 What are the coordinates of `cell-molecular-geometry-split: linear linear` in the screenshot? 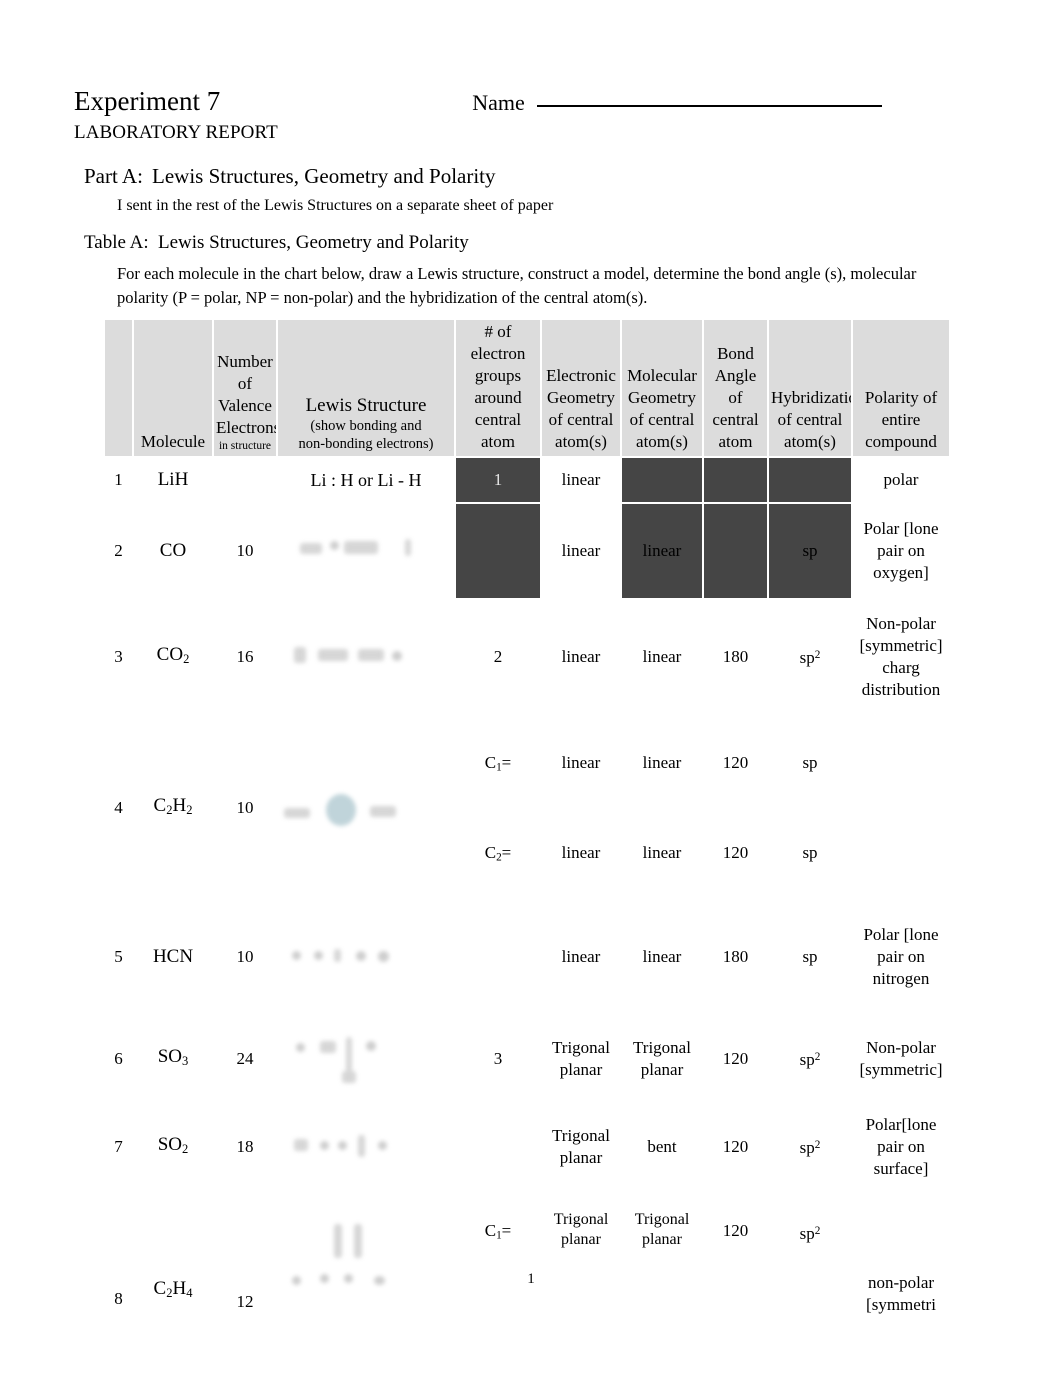 It's located at (662, 808).